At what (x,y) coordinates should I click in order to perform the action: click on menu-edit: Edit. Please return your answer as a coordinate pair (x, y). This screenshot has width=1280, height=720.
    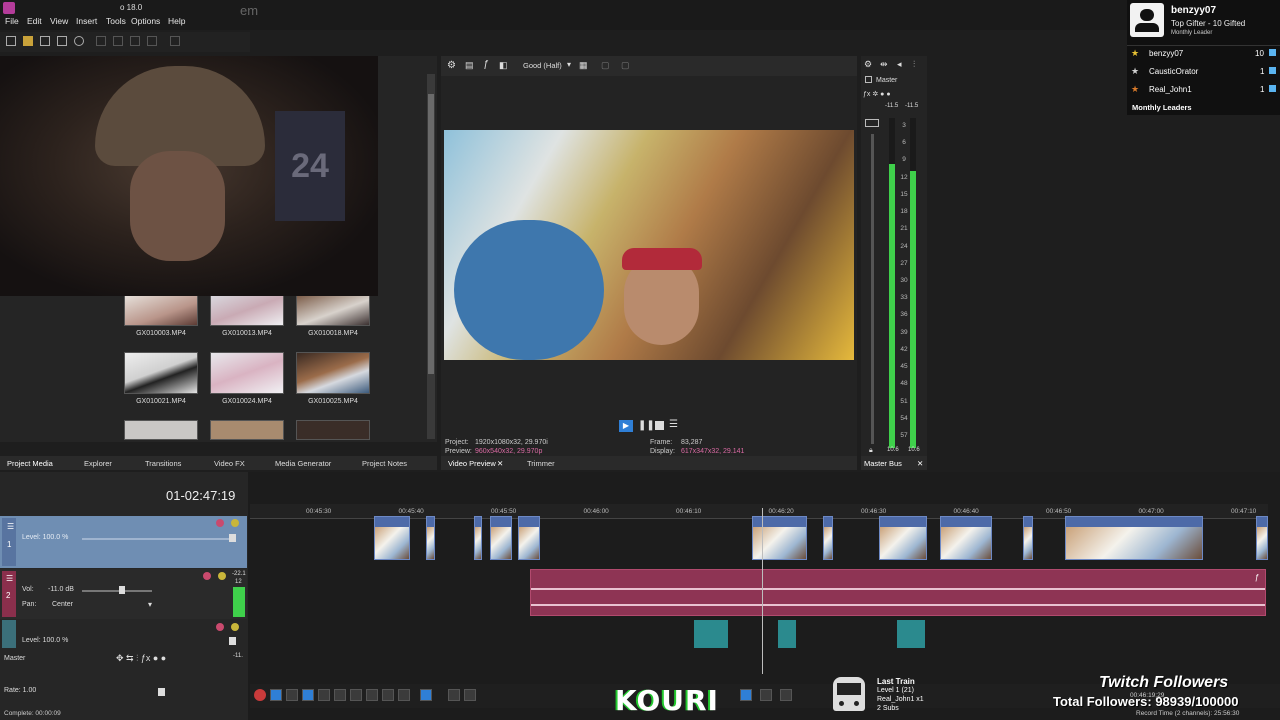
    Looking at the image, I should click on (34, 21).